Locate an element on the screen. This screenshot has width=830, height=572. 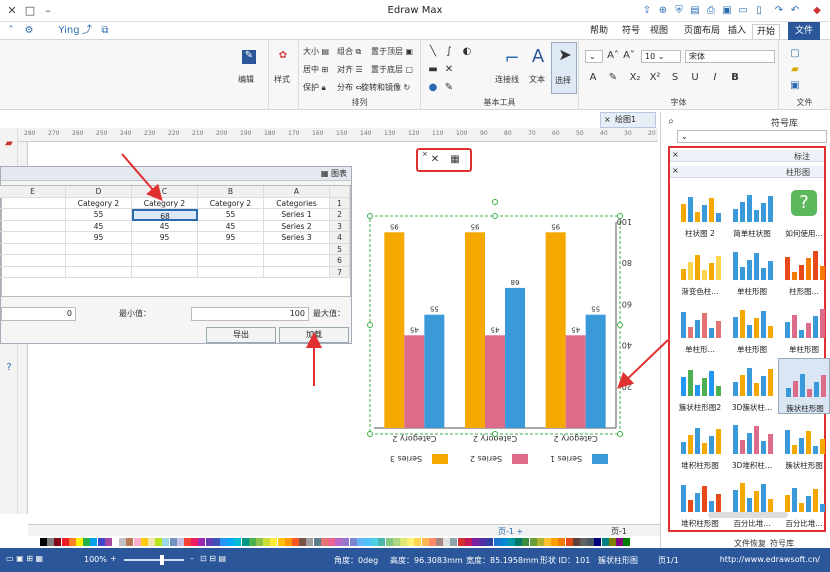
distribute-button: 分布 ⇔ is located at coordinates (349, 87).